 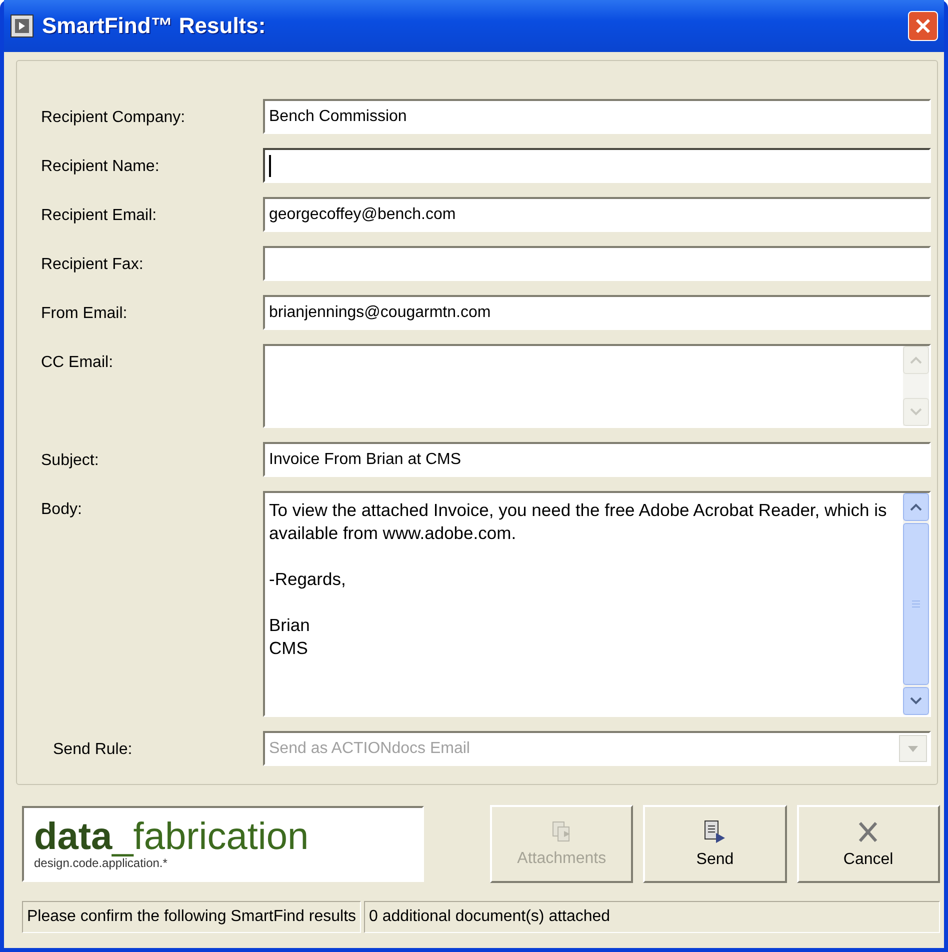 What do you see at coordinates (62, 509) in the screenshot?
I see `field-label: Body:` at bounding box center [62, 509].